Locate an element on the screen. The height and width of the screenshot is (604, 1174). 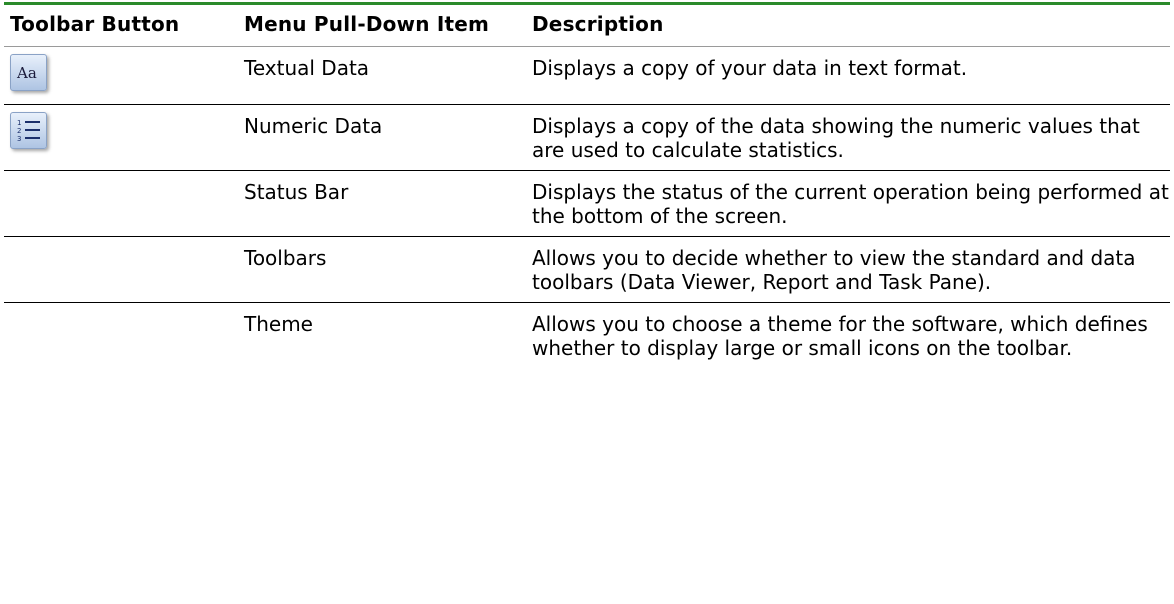
textual-data-icon-glyph: Aa is located at coordinates (27, 73).